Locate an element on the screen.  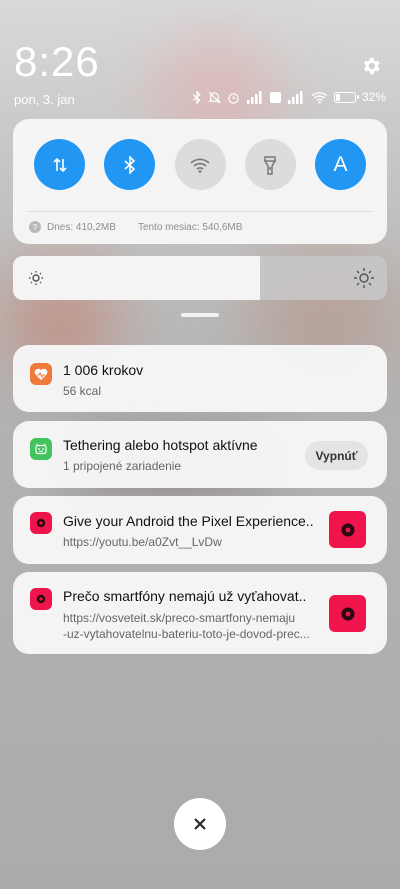
turn-off-button: Vypnúť is located at coordinates (336, 455).